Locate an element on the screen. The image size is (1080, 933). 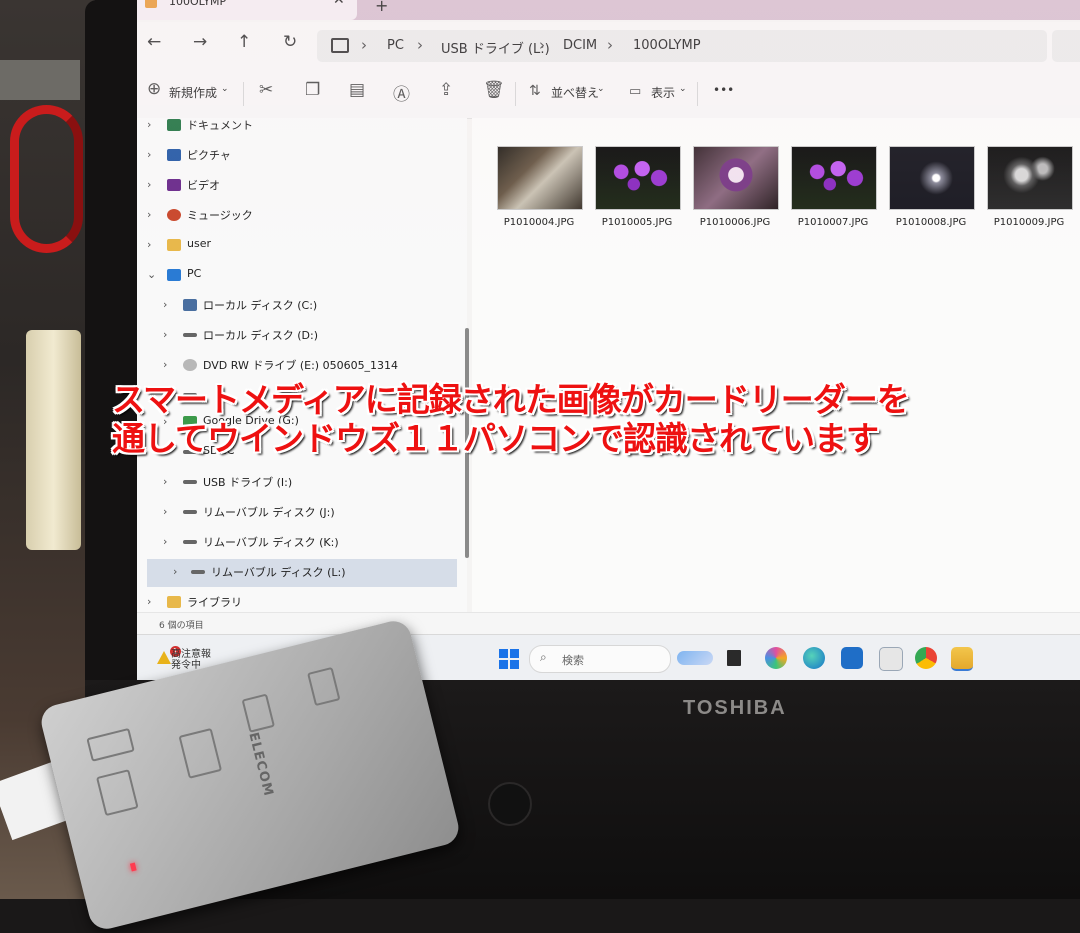
widget-icon is located at coordinates (695, 658).